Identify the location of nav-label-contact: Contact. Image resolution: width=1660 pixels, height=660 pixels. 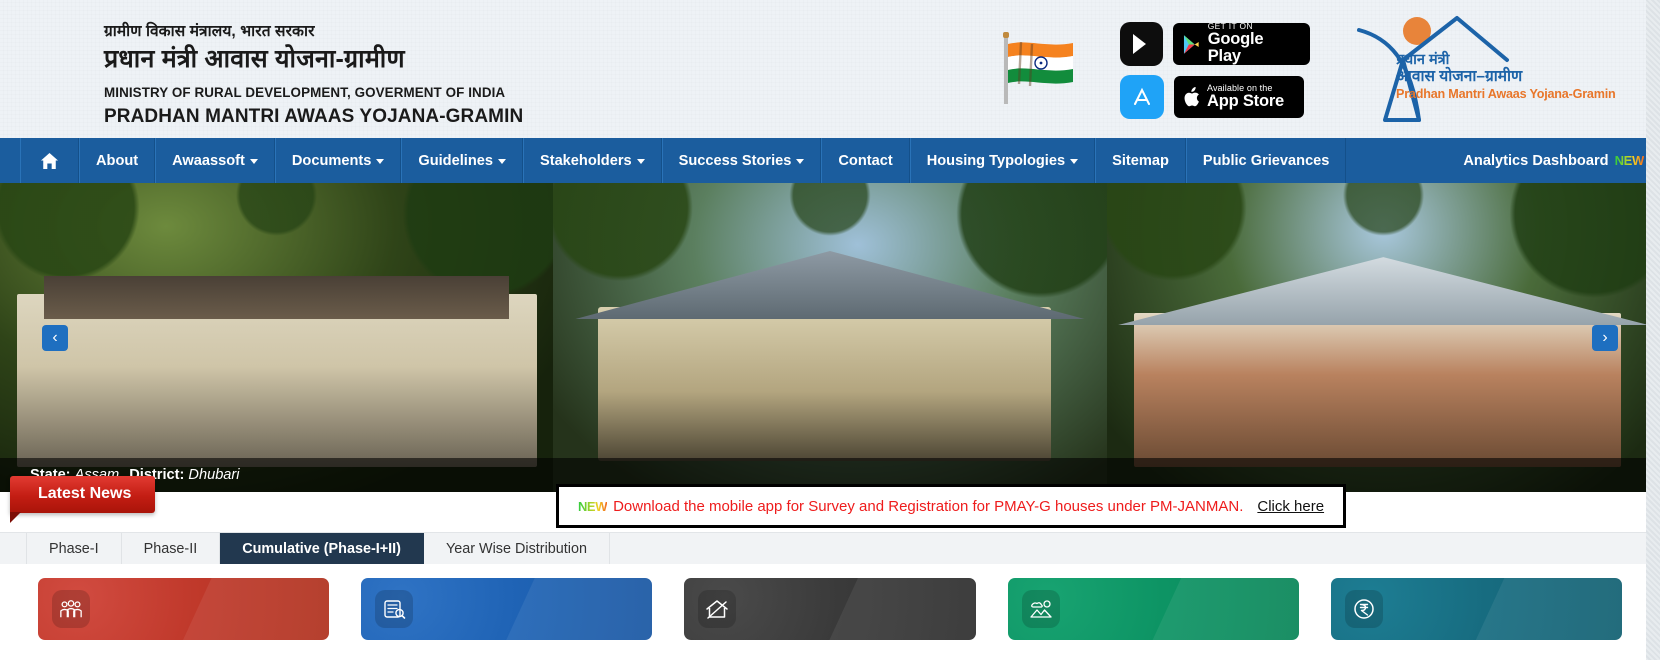
(865, 160).